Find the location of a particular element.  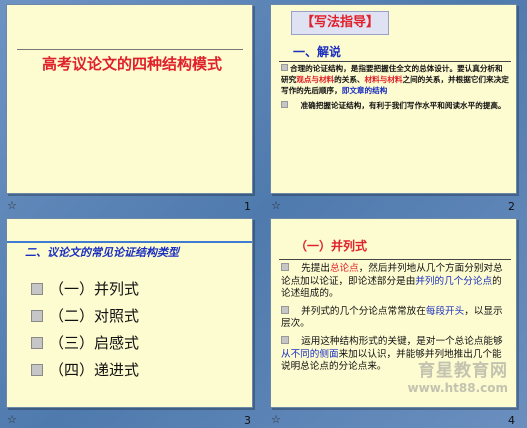

structure-list: （一）并列式 （二）对照式 （三）启感式 （四）递进式 is located at coordinates (85, 329).